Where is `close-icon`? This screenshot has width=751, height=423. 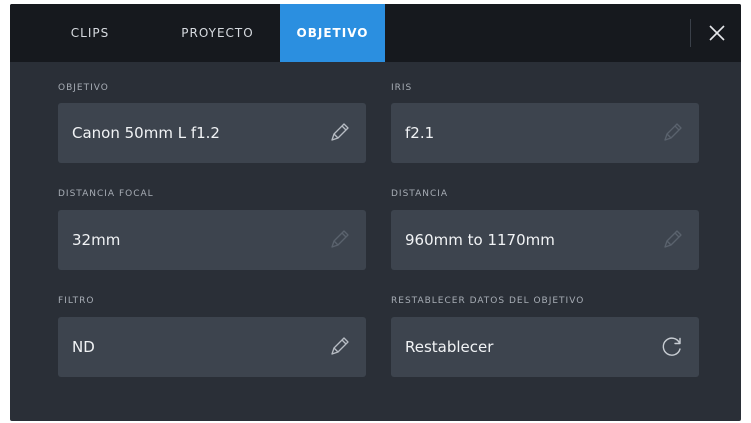 close-icon is located at coordinates (717, 33).